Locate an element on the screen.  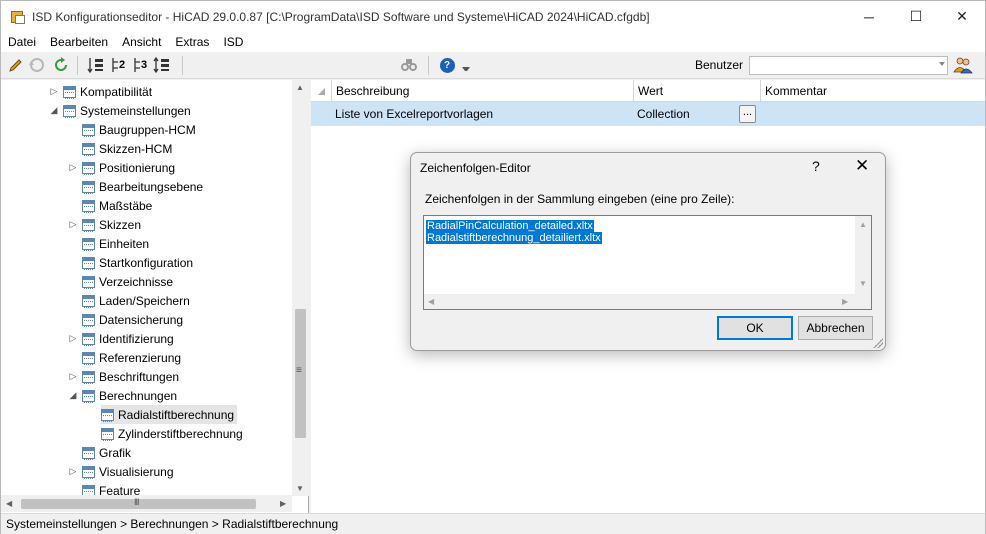
textarea-vertical-scrollbar: ▲ ▼ is located at coordinates (863, 255).